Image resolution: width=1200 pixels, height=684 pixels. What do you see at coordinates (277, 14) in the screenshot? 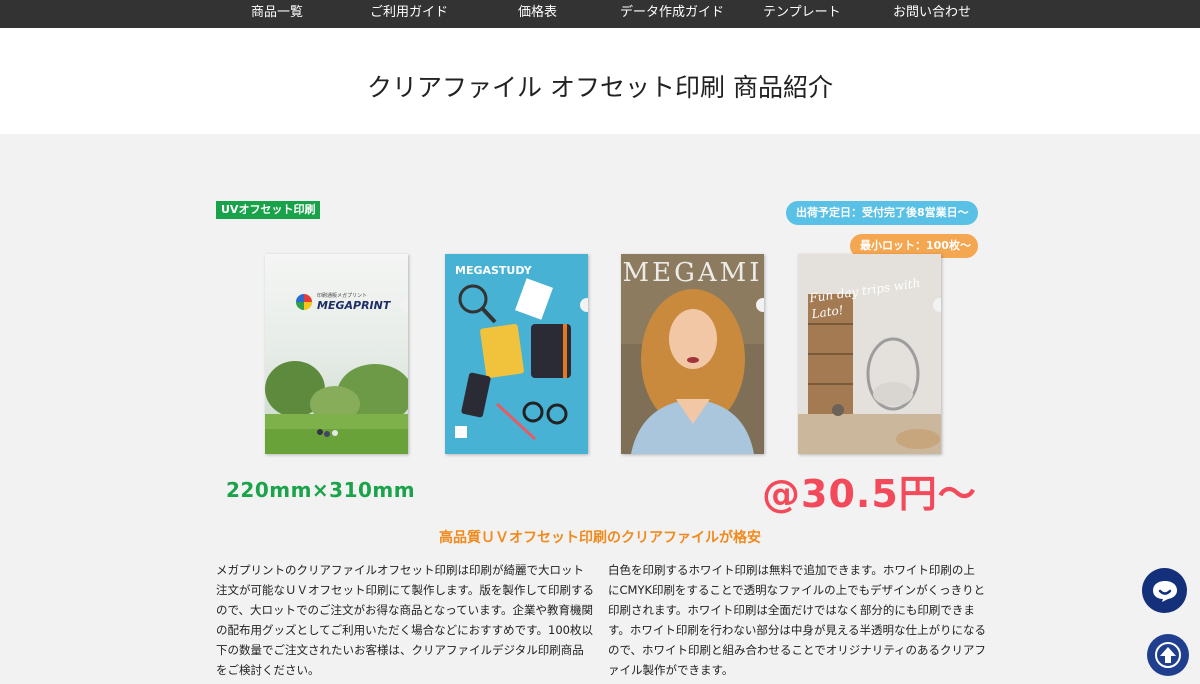
I see `nav-item-products: 商品一覧` at bounding box center [277, 14].